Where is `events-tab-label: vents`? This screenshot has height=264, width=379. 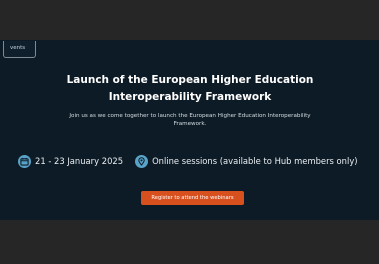 events-tab-label: vents is located at coordinates (18, 48).